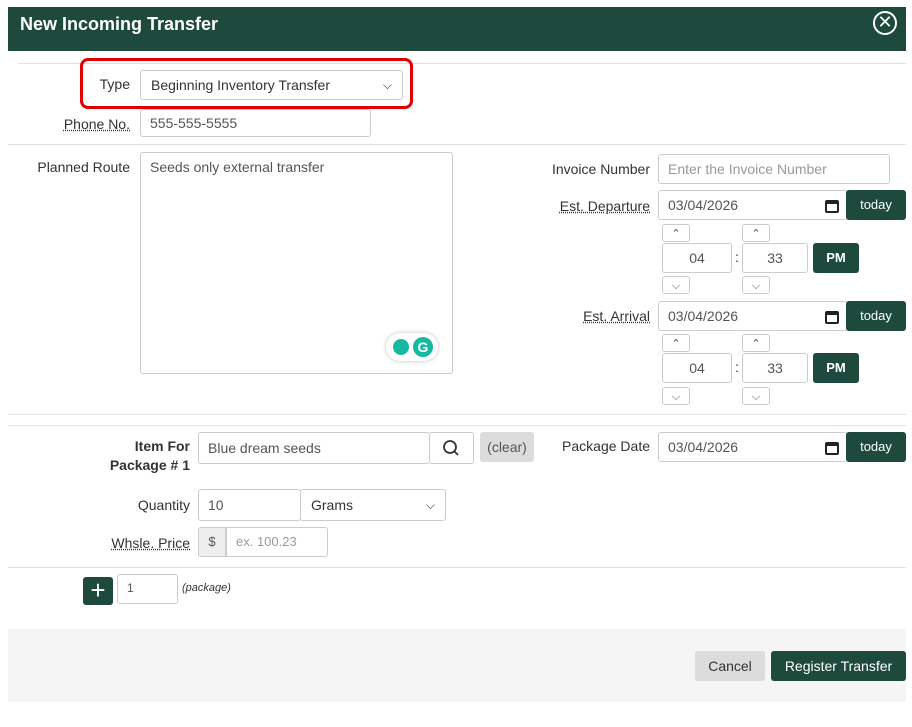  Describe the element at coordinates (753, 205) in the screenshot. I see `departure-date-input: 03/04/2026` at that location.